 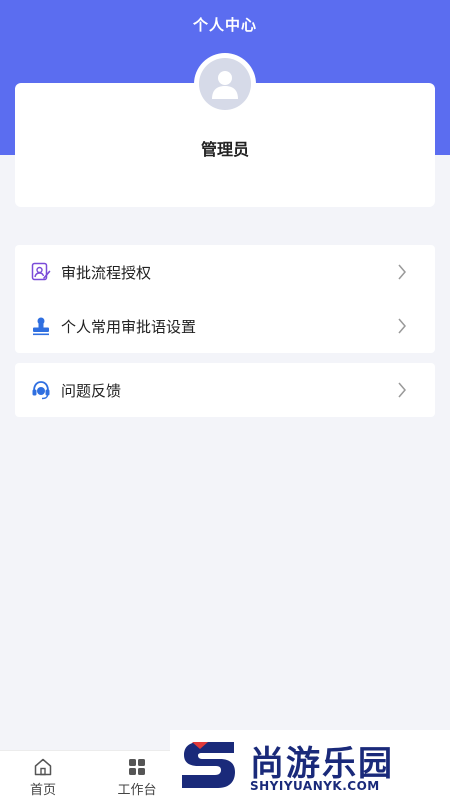 I want to click on menu-item-approval-phrase: 个人常用审批语设置, so click(x=225, y=326).